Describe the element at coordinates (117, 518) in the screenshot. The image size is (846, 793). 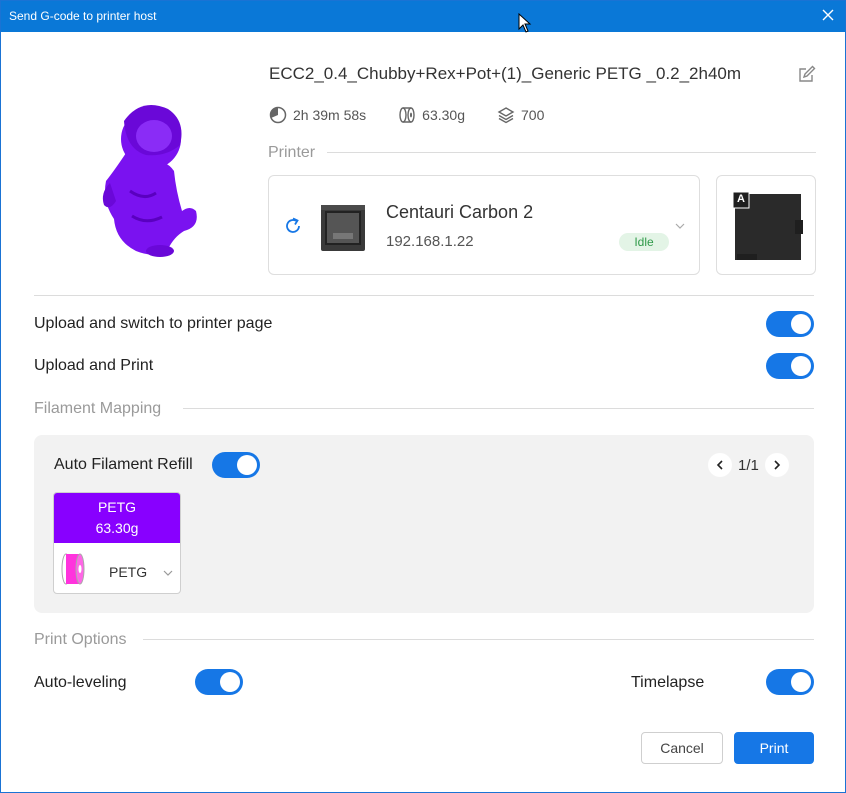
I see `filament-slot-header: PETG 63.30g` at that location.